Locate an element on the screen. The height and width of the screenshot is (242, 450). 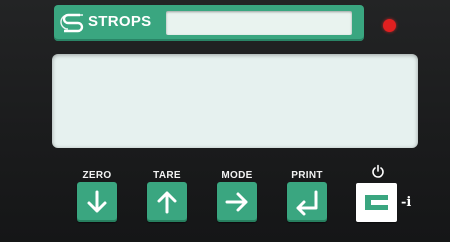
status-led-icon is located at coordinates (389, 25).